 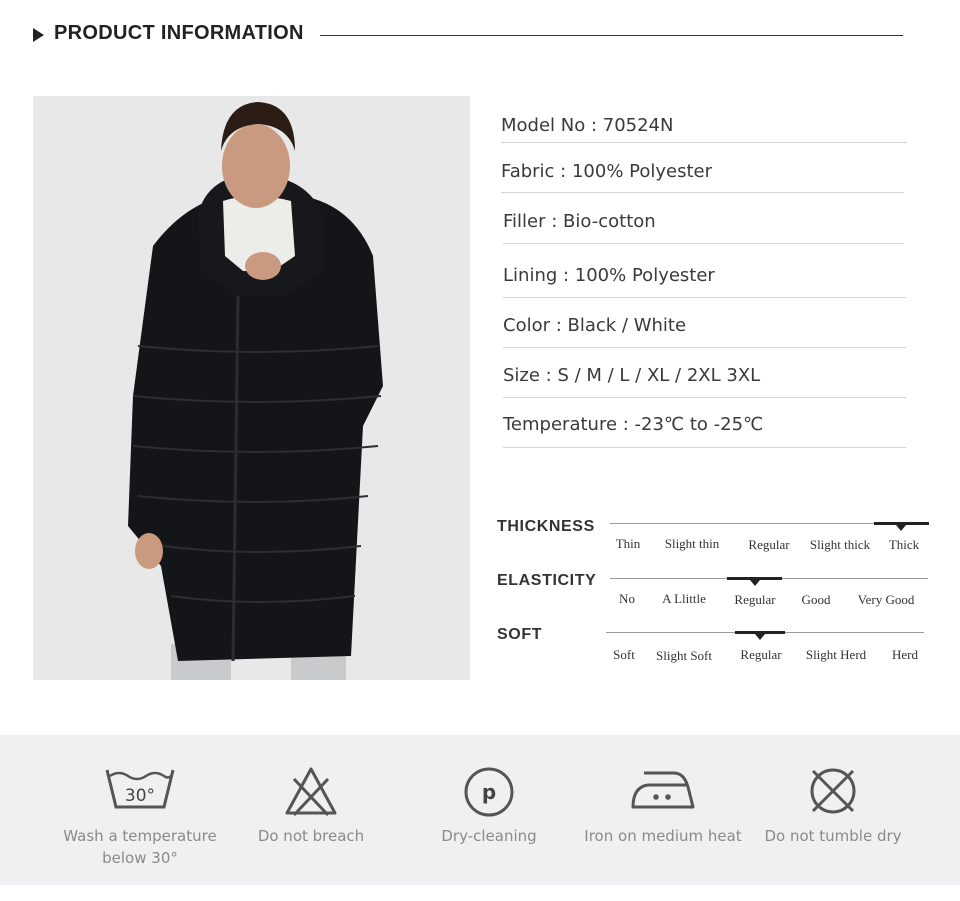 What do you see at coordinates (627, 598) in the screenshot?
I see `elasticity-option: No` at bounding box center [627, 598].